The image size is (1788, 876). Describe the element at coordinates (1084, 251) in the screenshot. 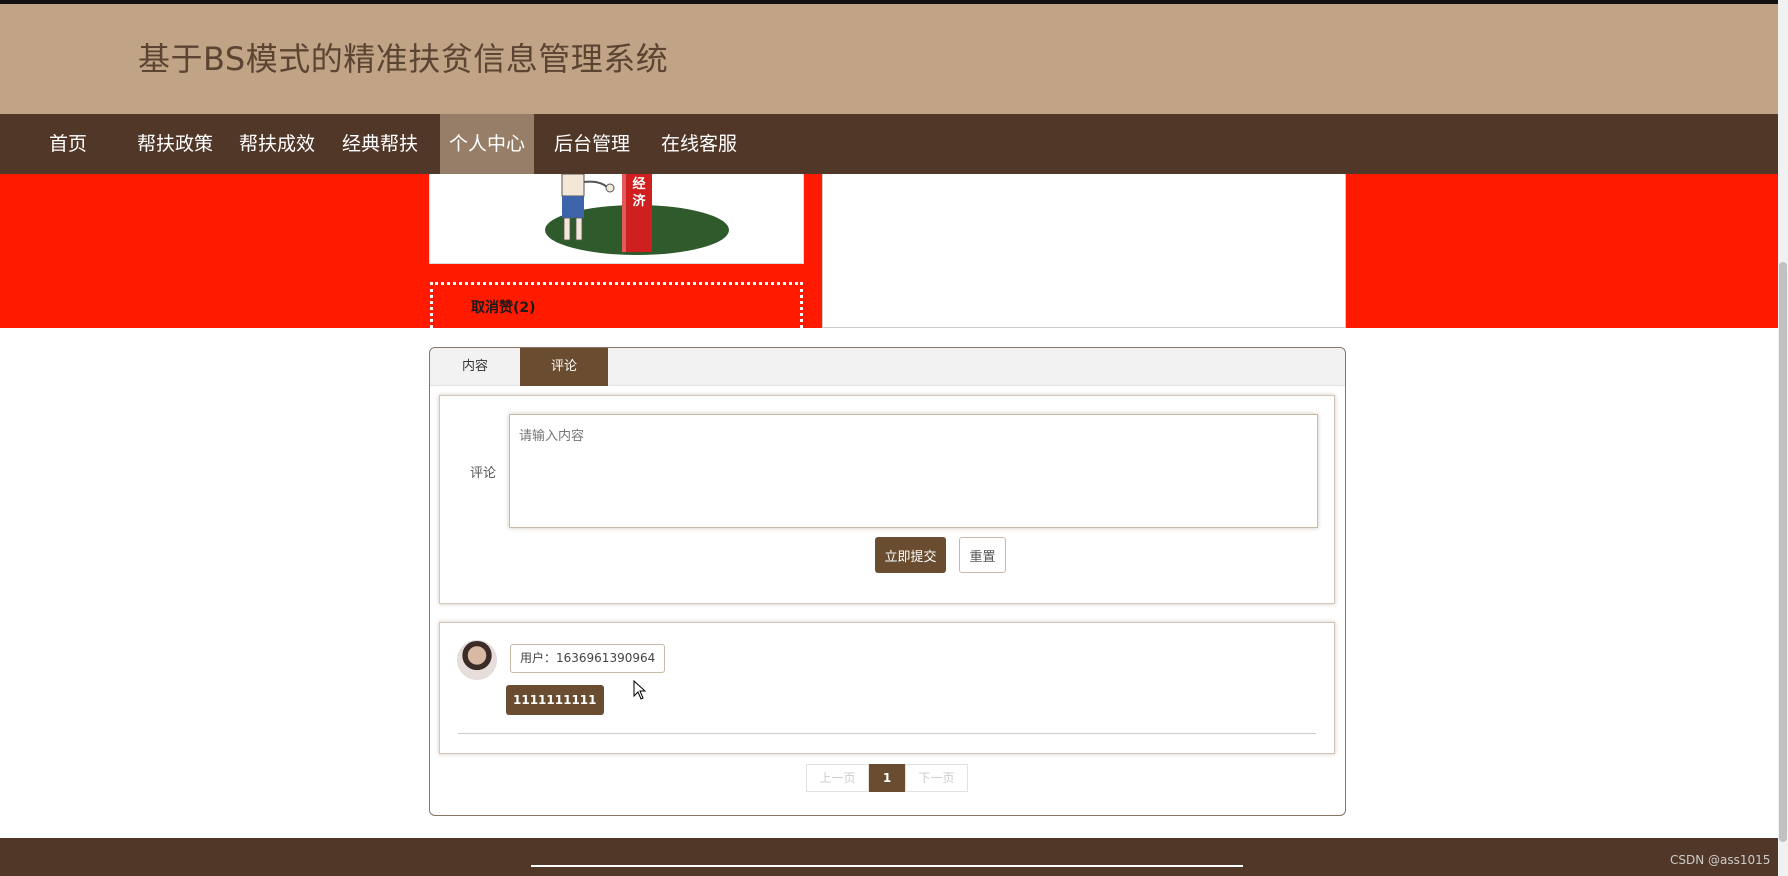

I see `detail-info-panel` at that location.